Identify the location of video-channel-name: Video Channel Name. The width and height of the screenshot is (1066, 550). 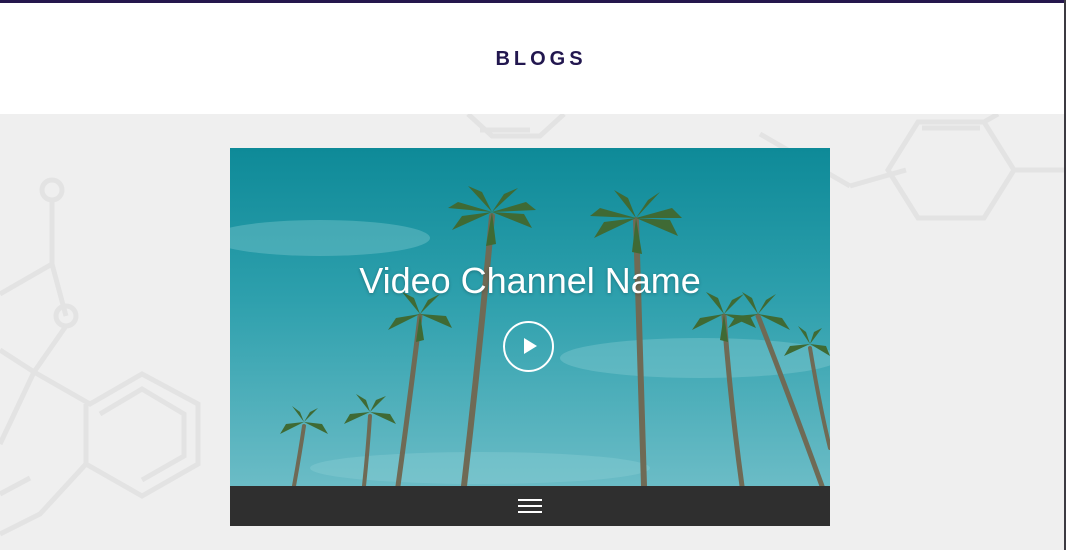
(530, 280).